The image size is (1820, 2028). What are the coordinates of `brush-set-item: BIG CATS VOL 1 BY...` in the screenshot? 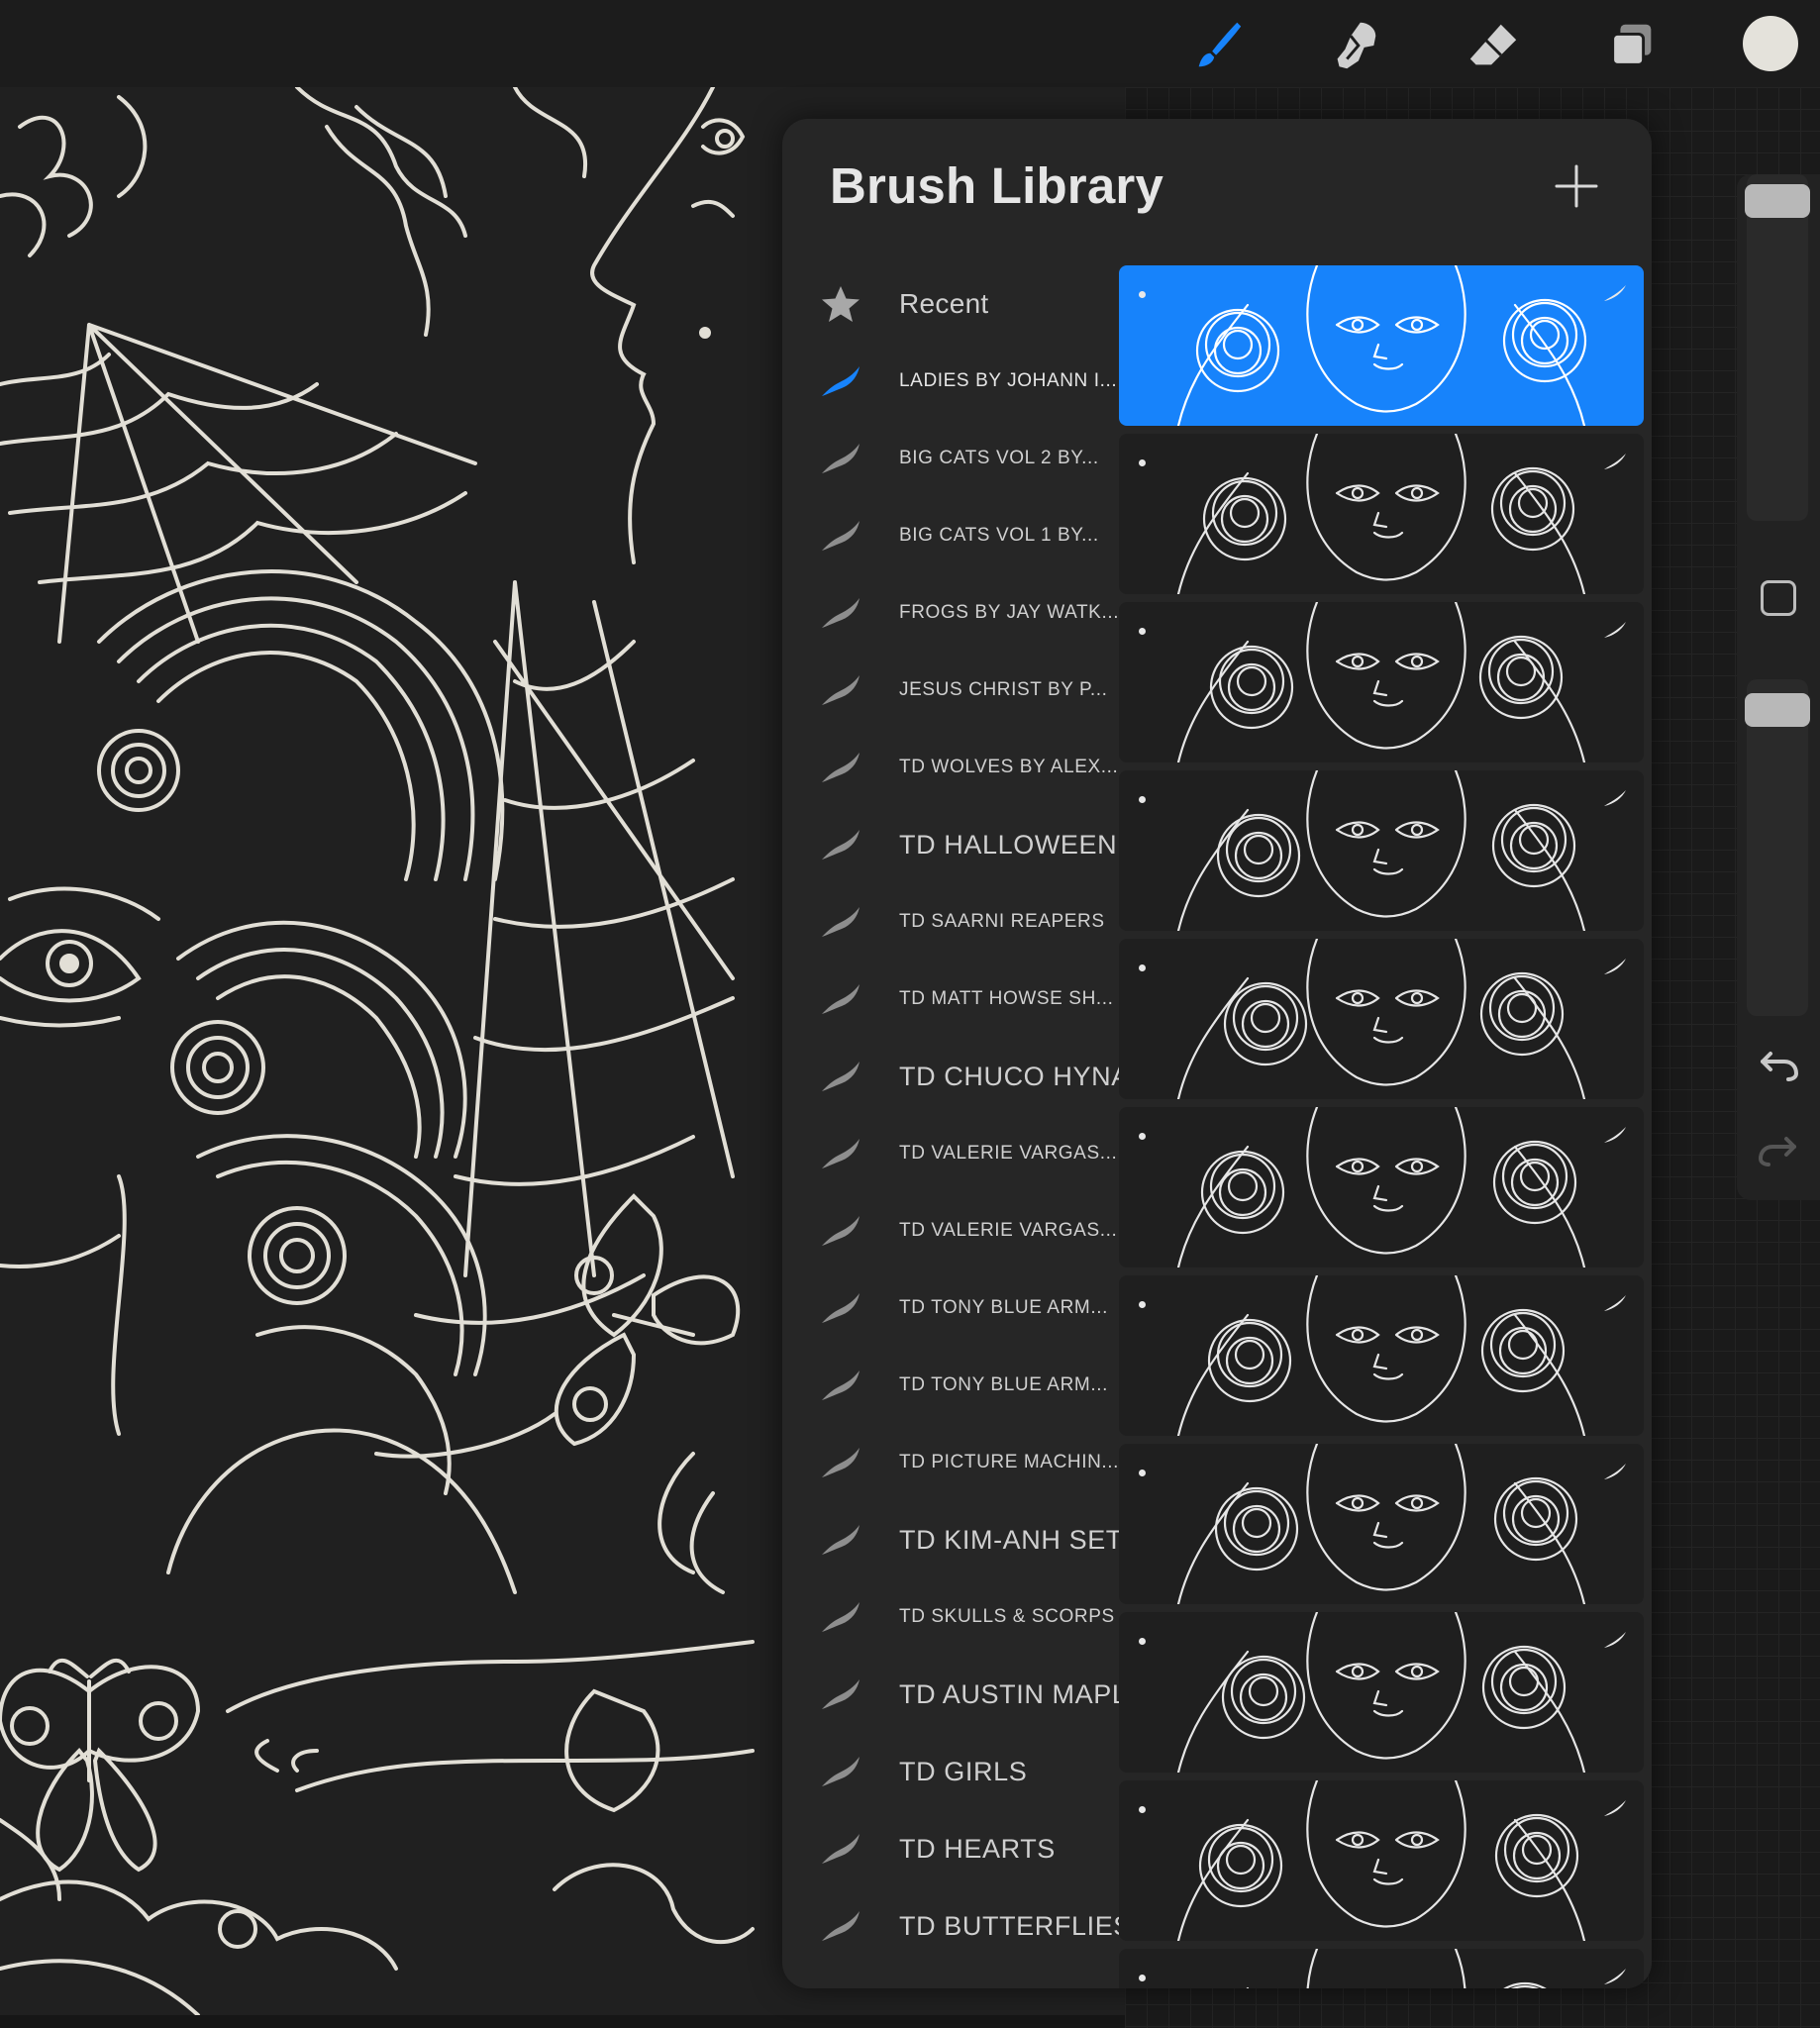 It's located at (950, 535).